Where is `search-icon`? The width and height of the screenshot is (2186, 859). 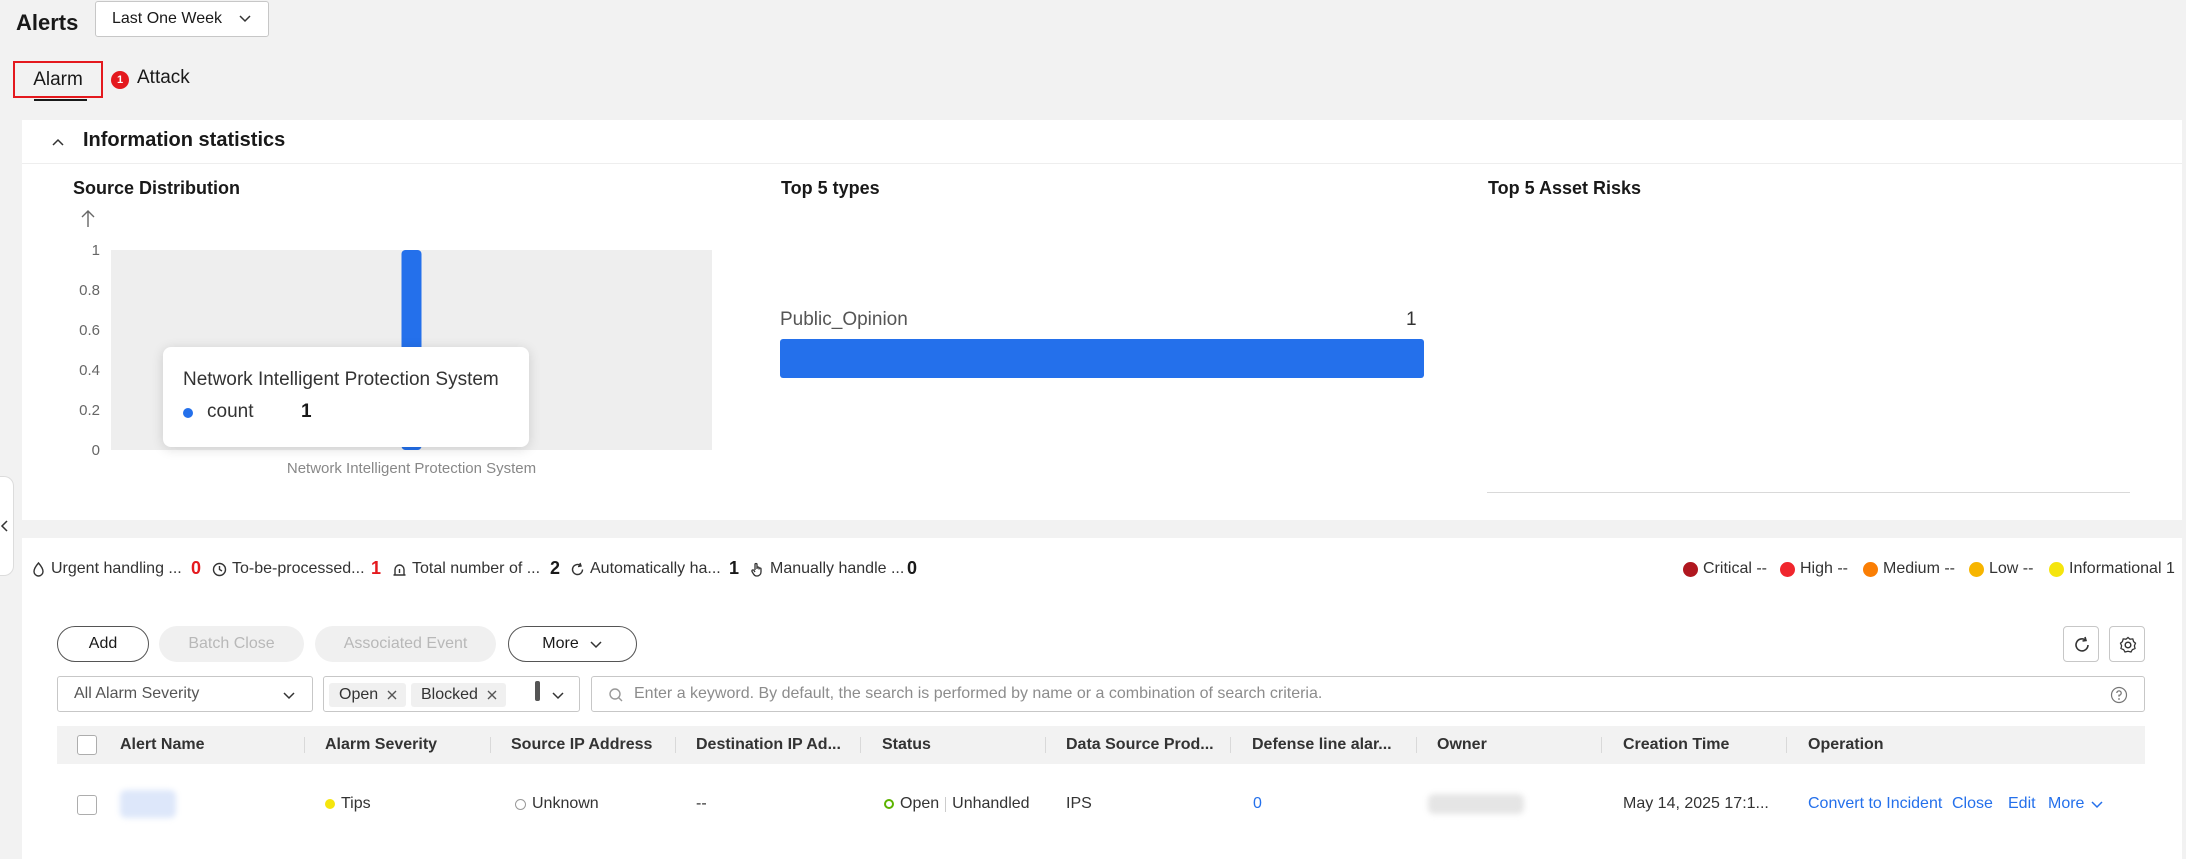
search-icon is located at coordinates (616, 695).